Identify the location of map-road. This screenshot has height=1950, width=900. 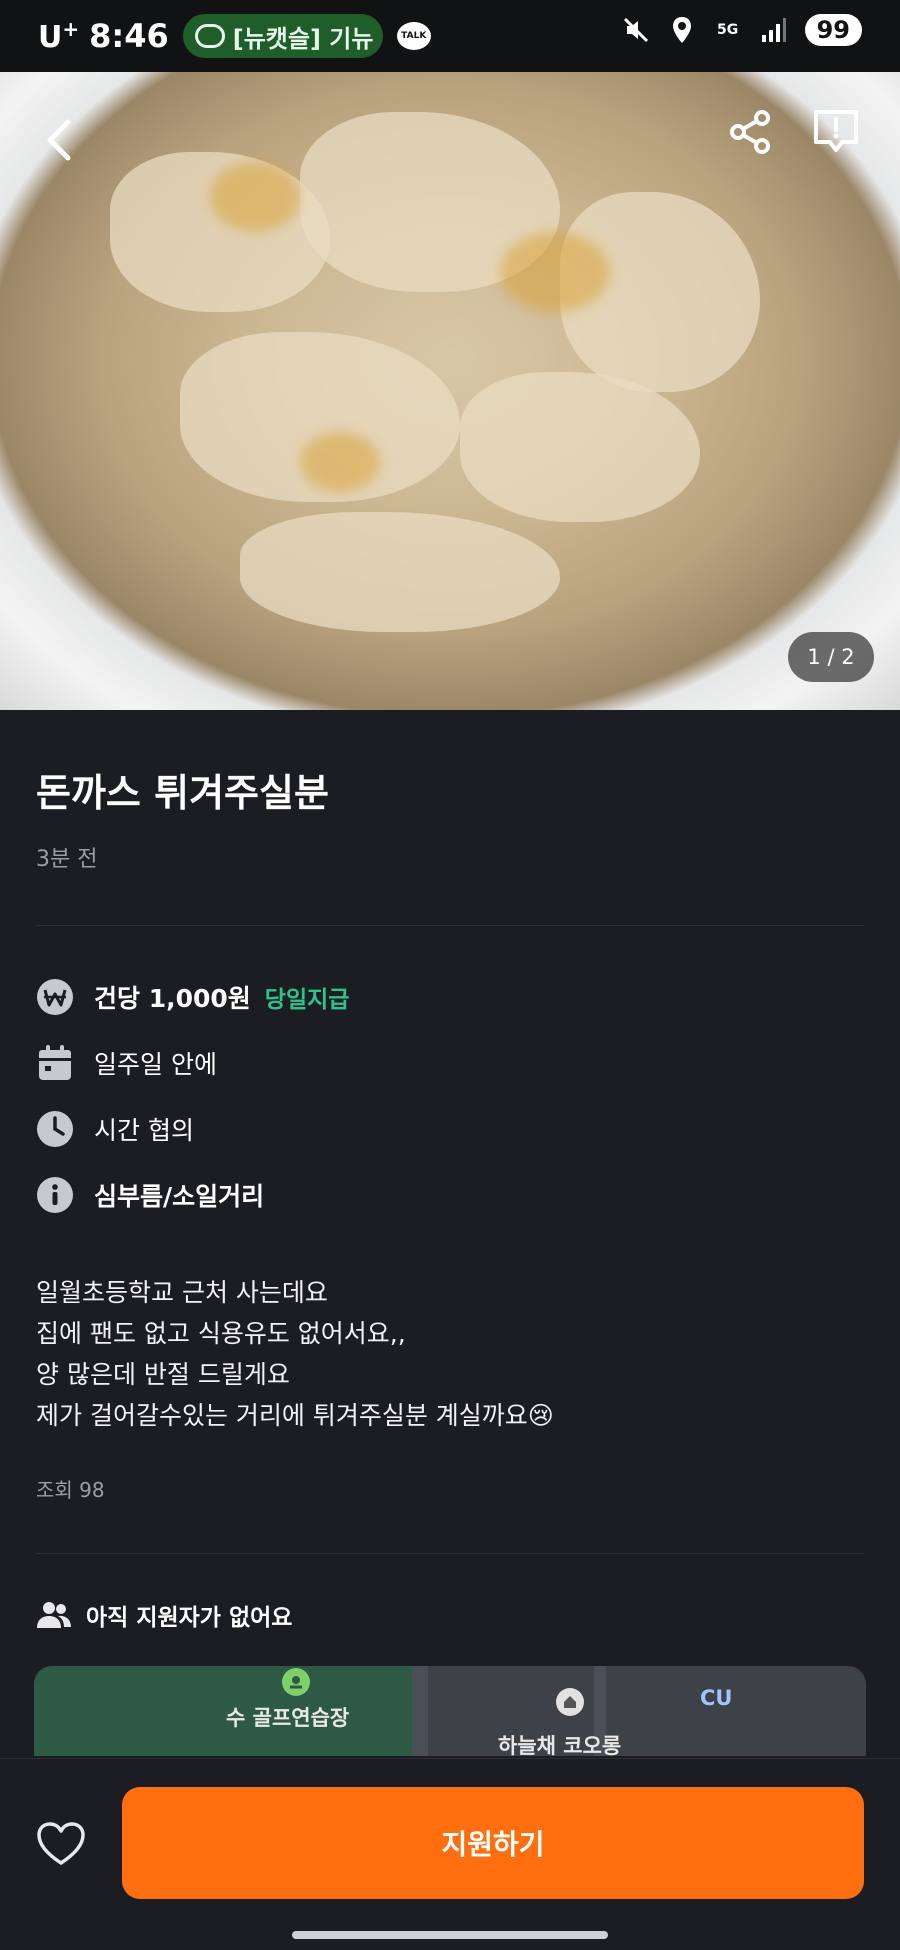
(420, 1711).